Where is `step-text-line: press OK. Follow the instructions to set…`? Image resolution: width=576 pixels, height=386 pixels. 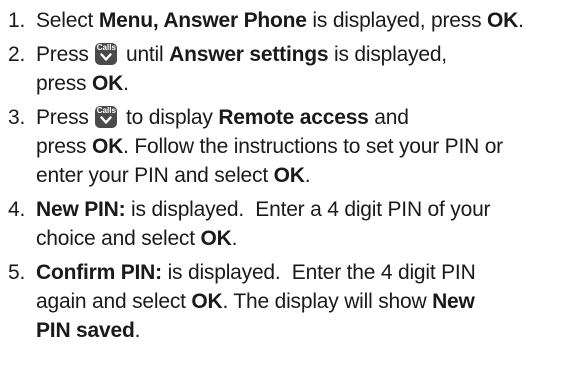 step-text-line: press OK. Follow the instructions to set… is located at coordinates (305, 146).